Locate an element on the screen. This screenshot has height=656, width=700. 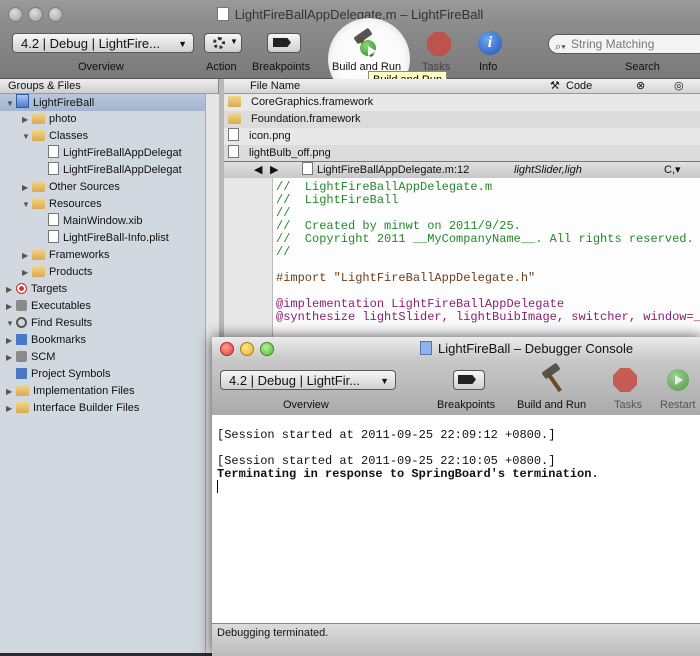
file-list-row: CoreGraphics.framework is located at coordinates (462, 102).